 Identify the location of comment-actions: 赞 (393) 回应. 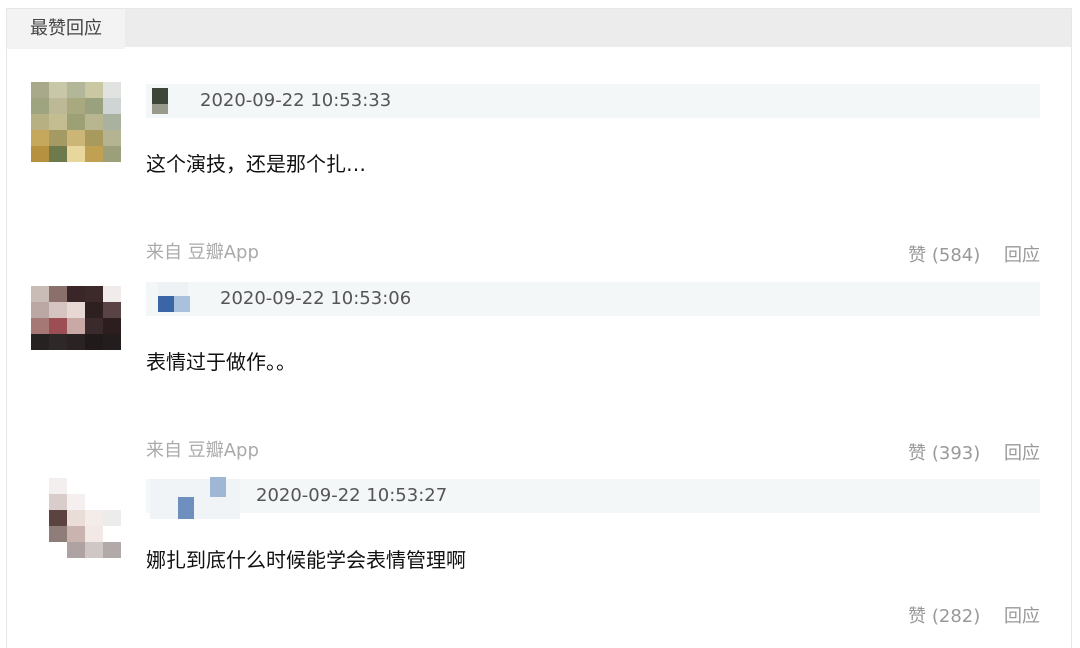
(974, 452).